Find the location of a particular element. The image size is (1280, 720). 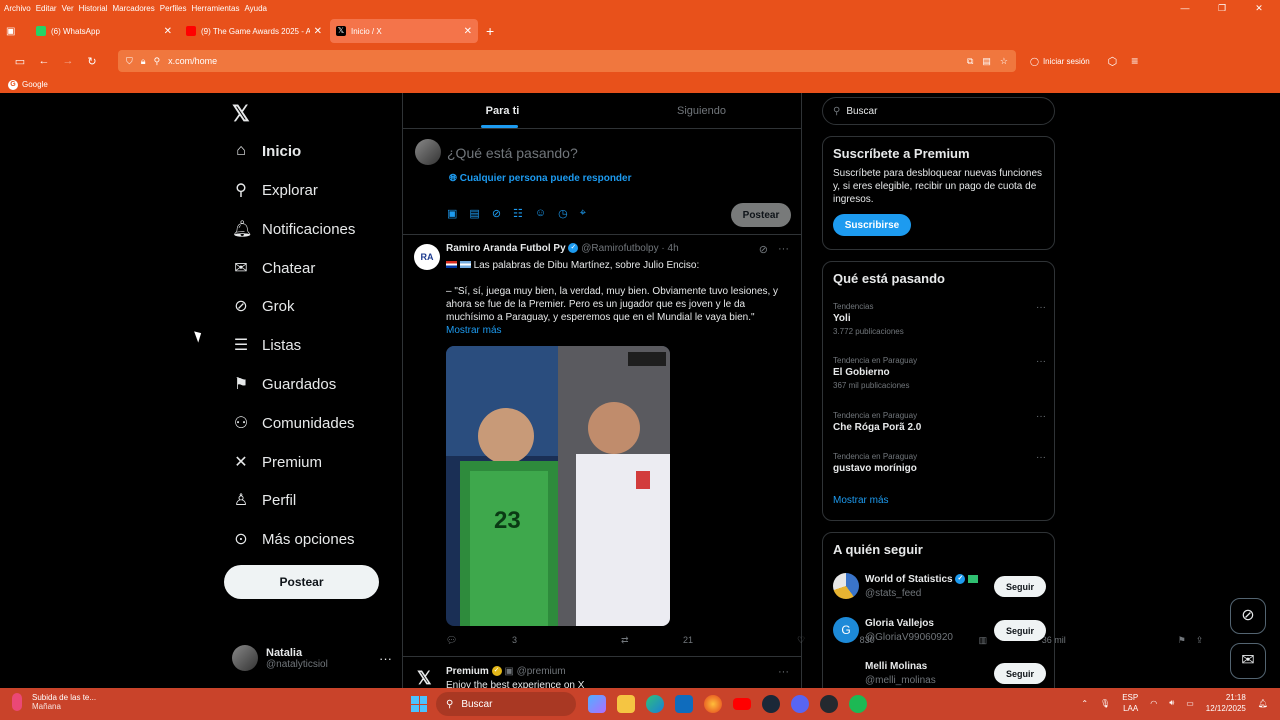

post-handle: @Ramirofutbolpy is located at coordinates (619, 248).